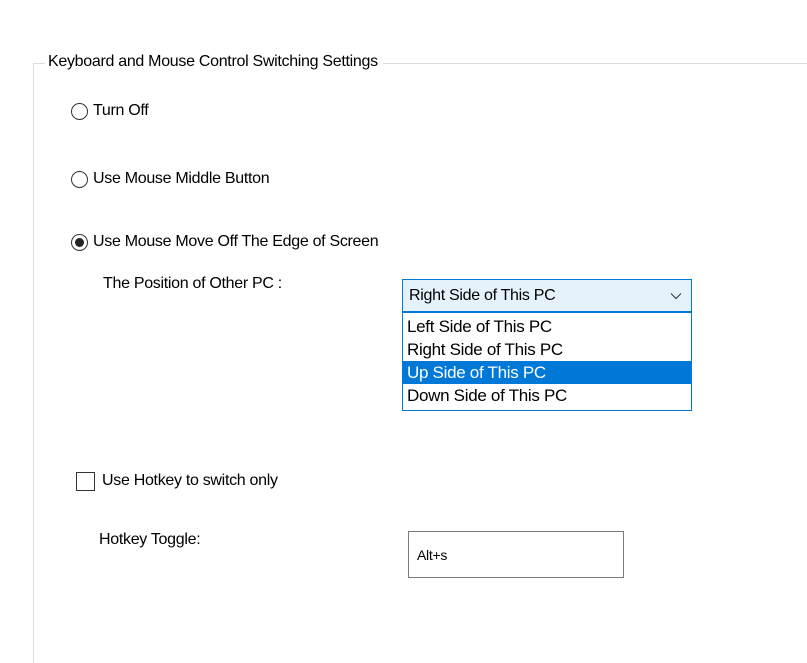  I want to click on checkbox-label: Use Hotkey to switch only, so click(190, 480).